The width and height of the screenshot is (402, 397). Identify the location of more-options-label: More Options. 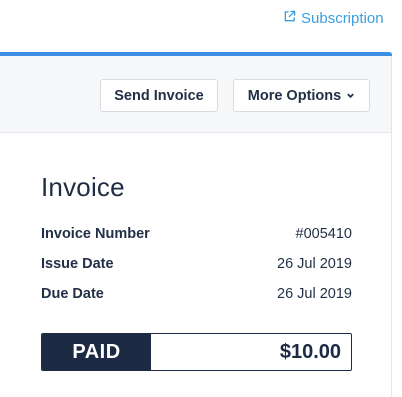
(294, 95).